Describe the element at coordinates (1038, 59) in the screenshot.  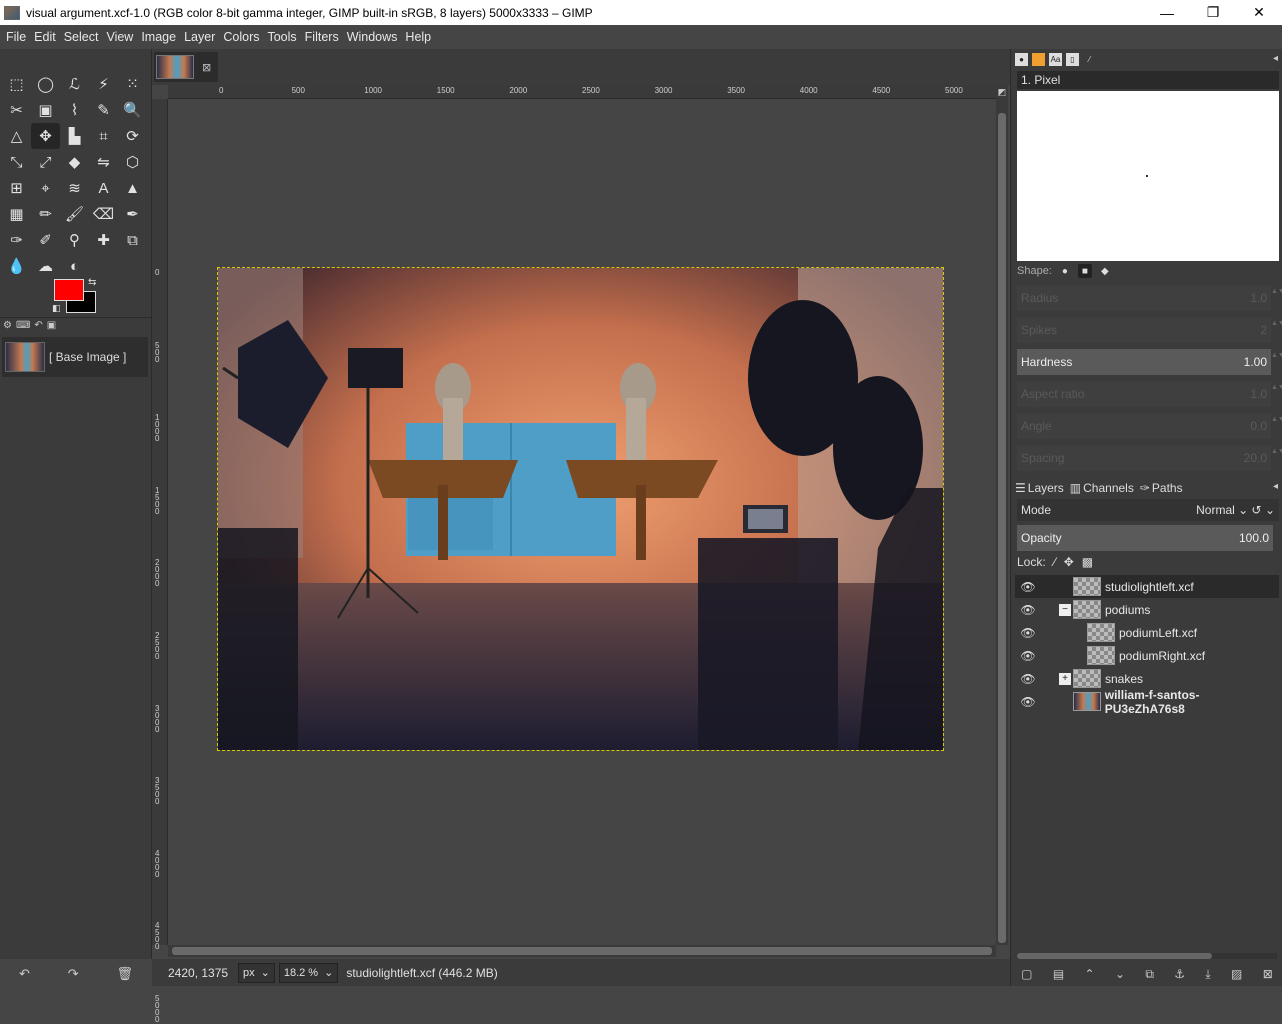
I see `patterns-tab-icon` at that location.